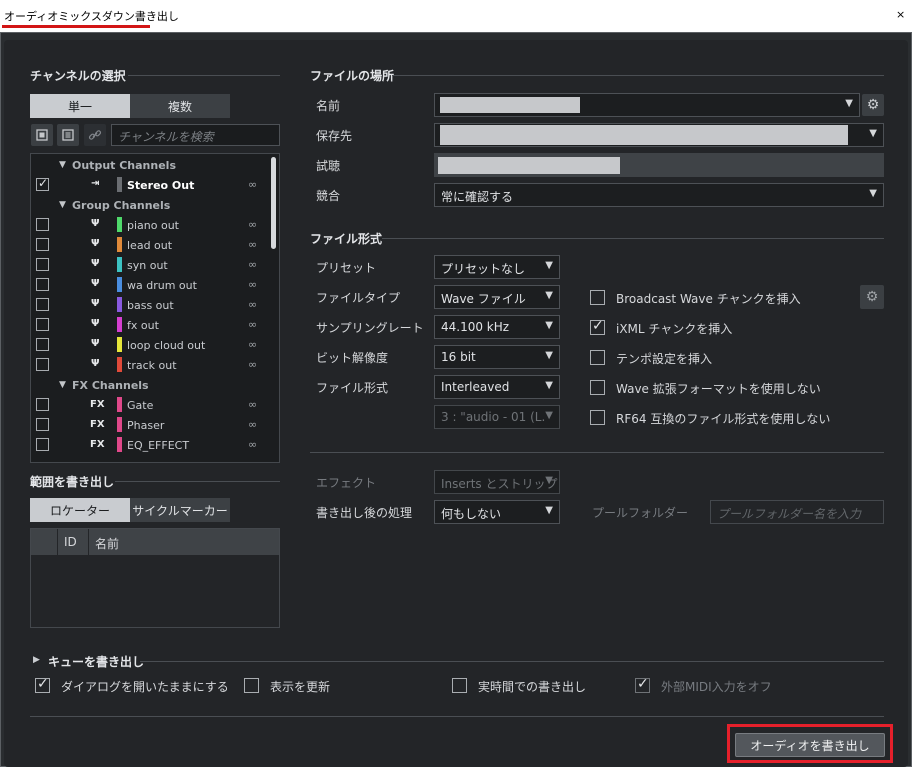 The height and width of the screenshot is (767, 912). Describe the element at coordinates (73, 542) in the screenshot. I see `table-header-id: ID` at that location.